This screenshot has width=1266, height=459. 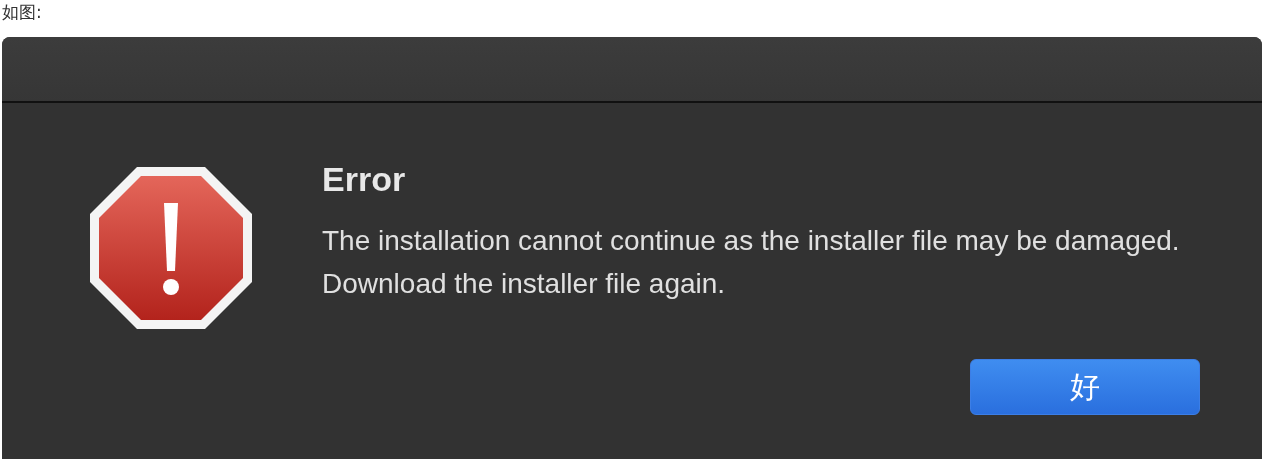 What do you see at coordinates (1085, 387) in the screenshot?
I see `ok-button: 好` at bounding box center [1085, 387].